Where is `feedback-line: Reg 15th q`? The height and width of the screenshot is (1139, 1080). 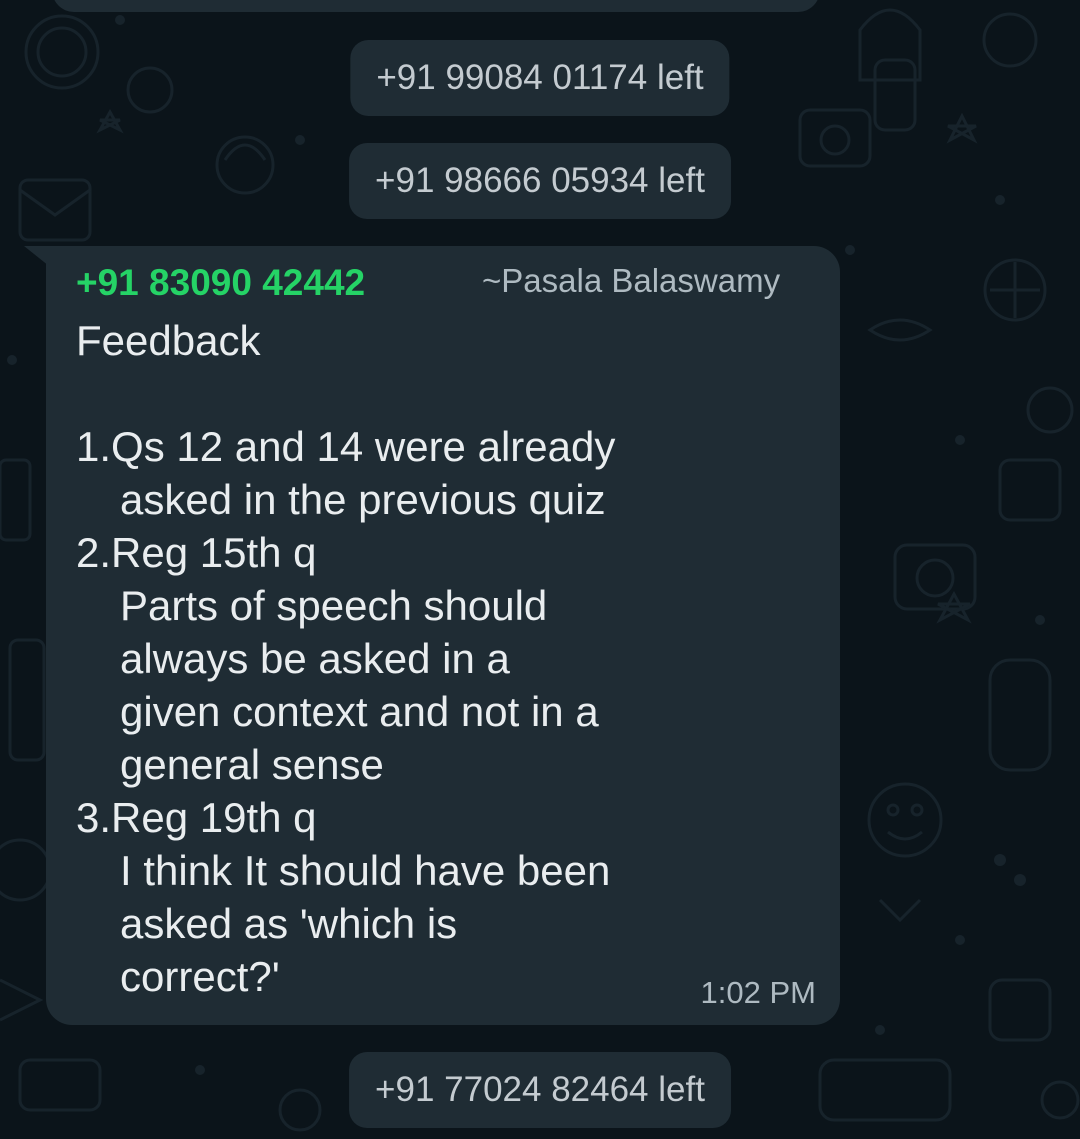
feedback-line: Reg 15th q is located at coordinates (214, 552).